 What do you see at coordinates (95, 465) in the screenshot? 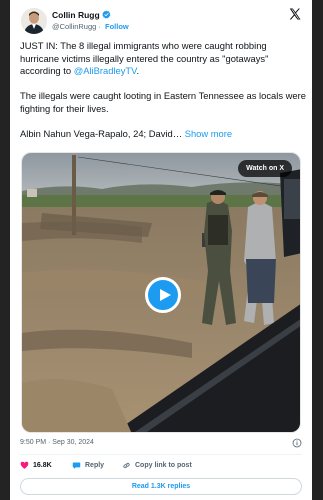
I see `reply-label: Reply` at bounding box center [95, 465].